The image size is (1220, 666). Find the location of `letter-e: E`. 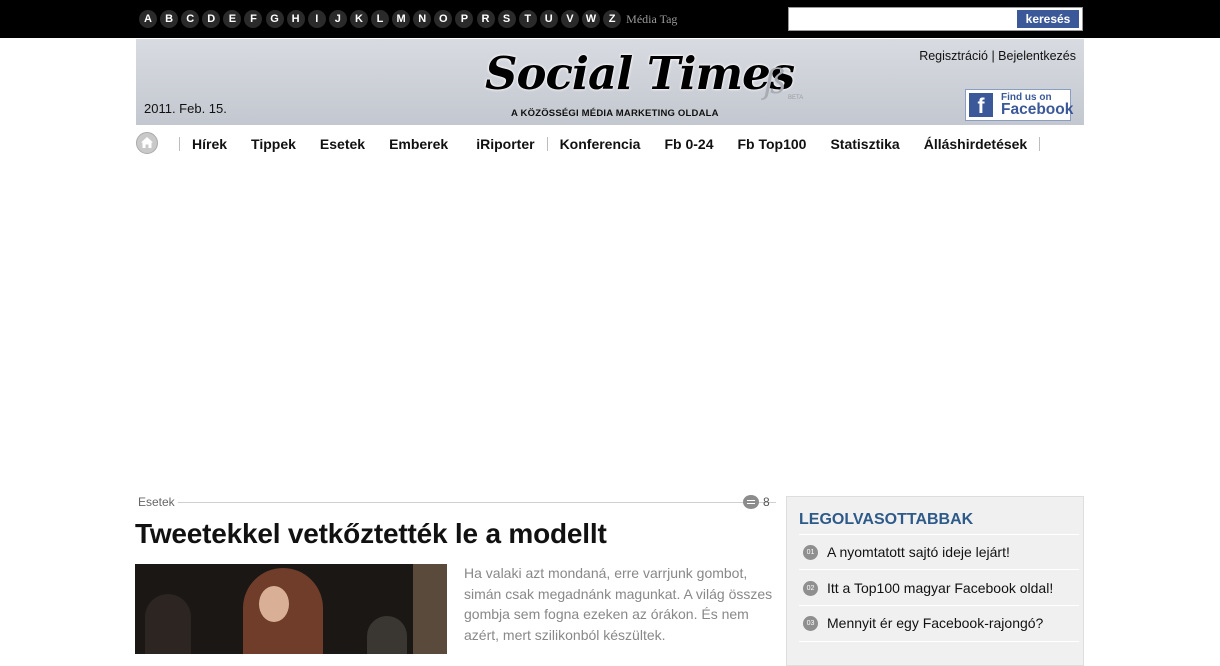

letter-e: E is located at coordinates (232, 19).